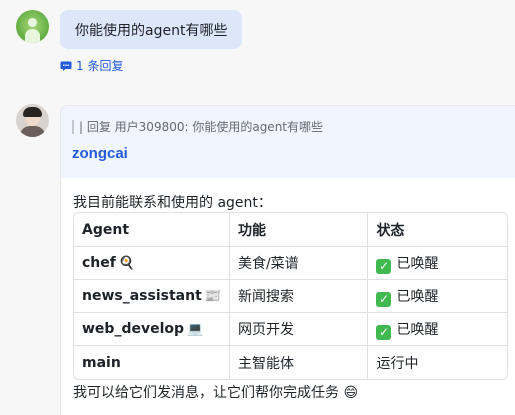  I want to click on header-status: 状态, so click(437, 230).